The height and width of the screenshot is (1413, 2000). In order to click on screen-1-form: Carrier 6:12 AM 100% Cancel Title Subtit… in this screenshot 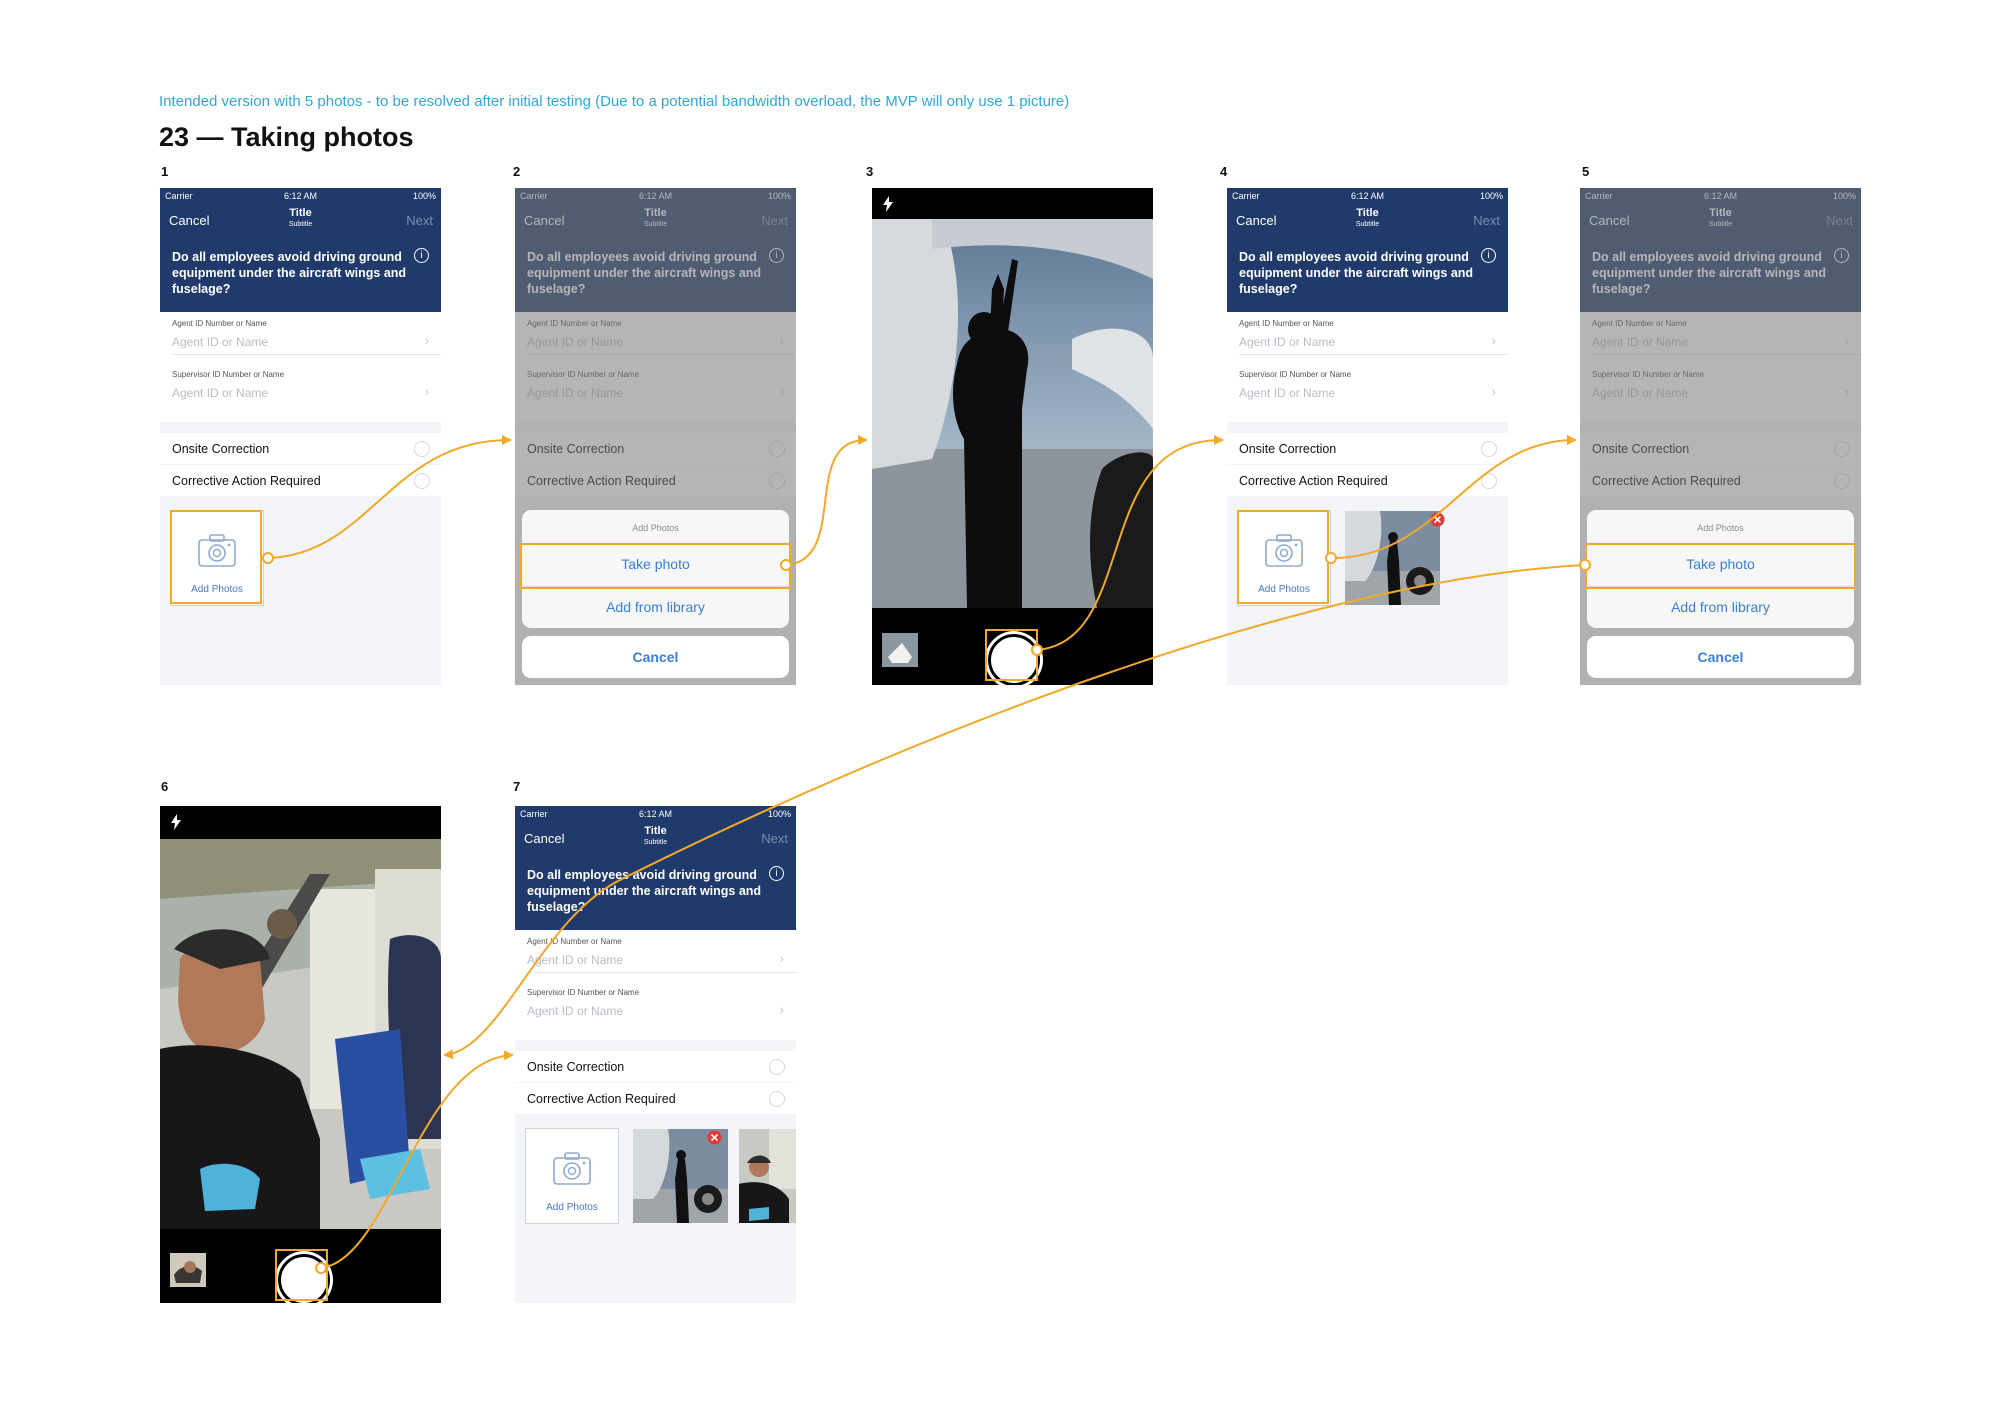, I will do `click(300, 436)`.